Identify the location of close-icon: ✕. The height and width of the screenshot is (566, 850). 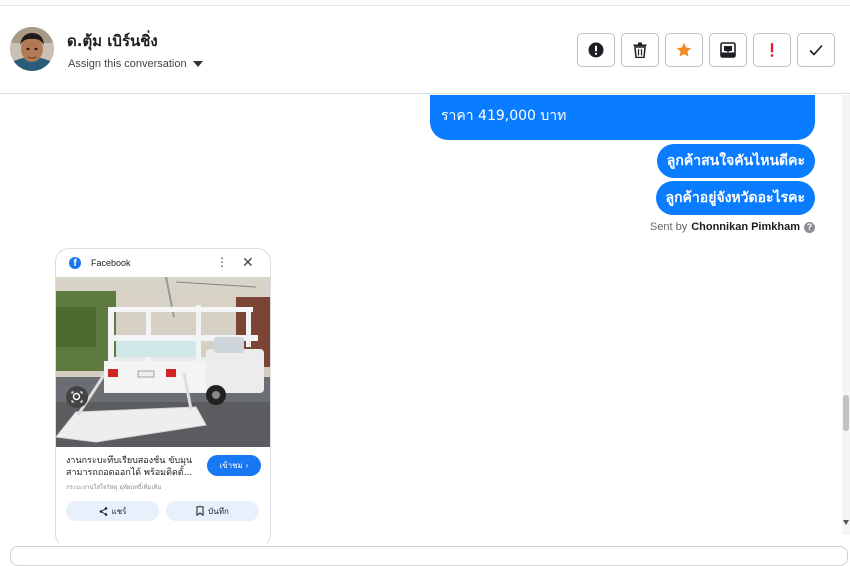
(248, 262).